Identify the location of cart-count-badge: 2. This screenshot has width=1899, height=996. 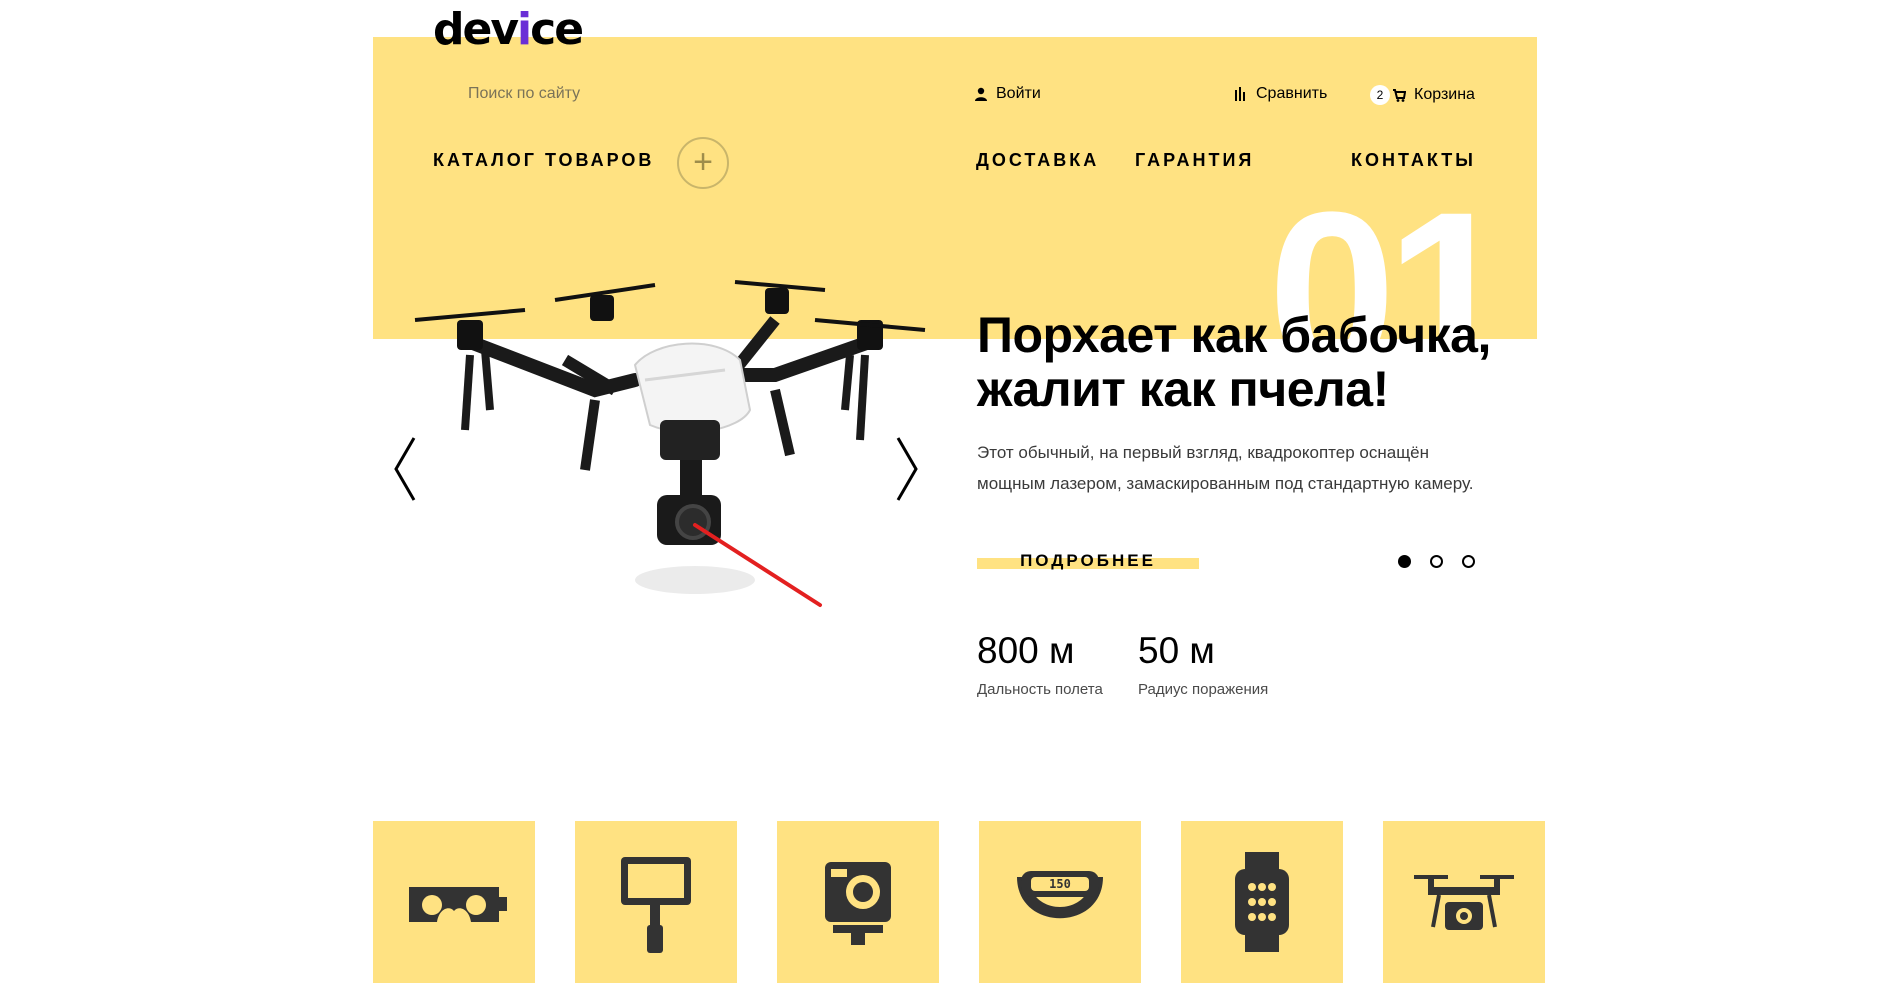
(1380, 95).